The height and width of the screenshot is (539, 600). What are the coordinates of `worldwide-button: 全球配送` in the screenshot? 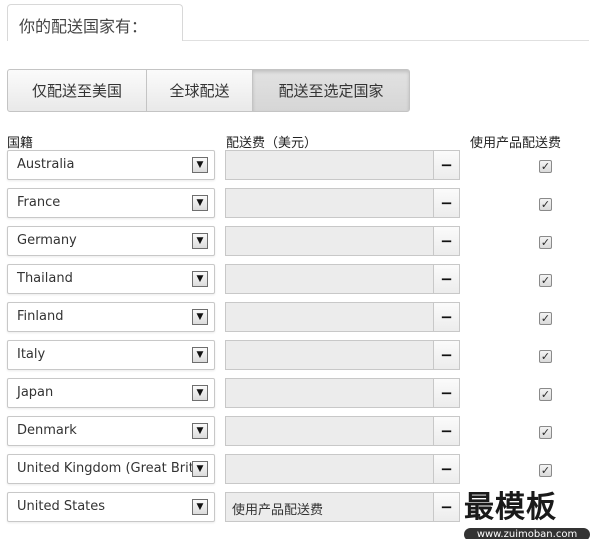 It's located at (199, 90).